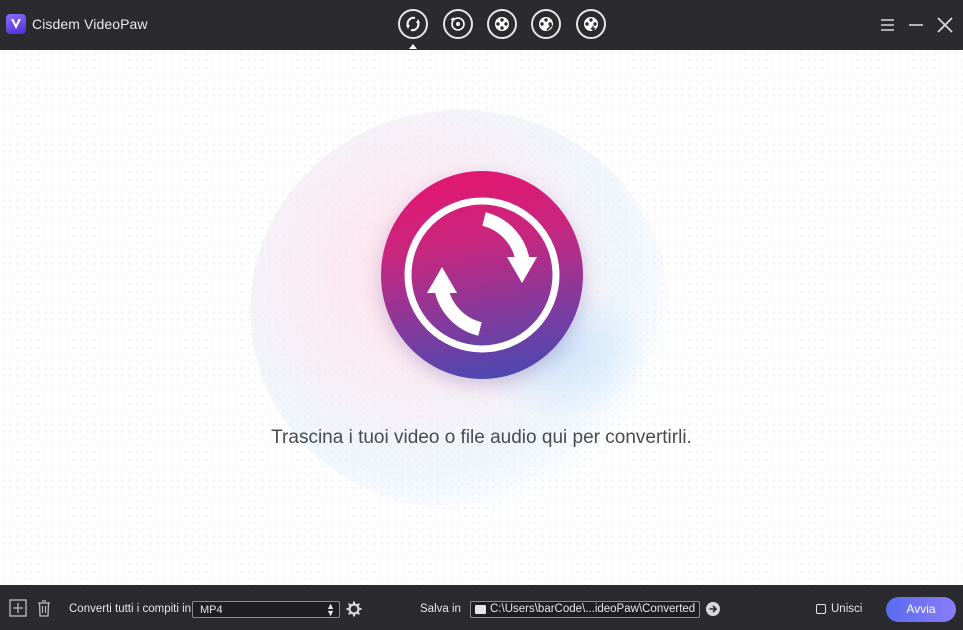 The image size is (963, 630). I want to click on film-reel-icon, so click(502, 24).